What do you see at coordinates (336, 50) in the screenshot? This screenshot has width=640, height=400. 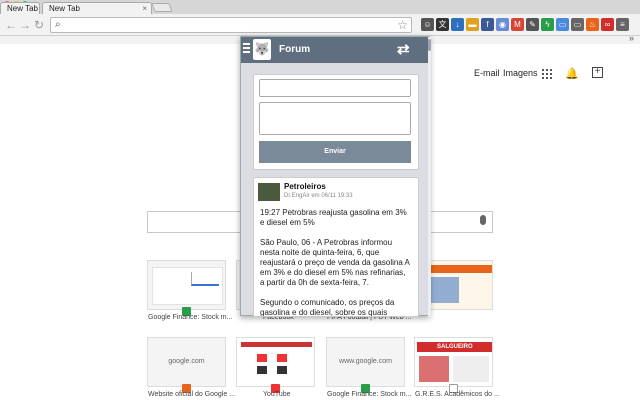 I see `popup-header: 🐺 Forum ⇄` at bounding box center [336, 50].